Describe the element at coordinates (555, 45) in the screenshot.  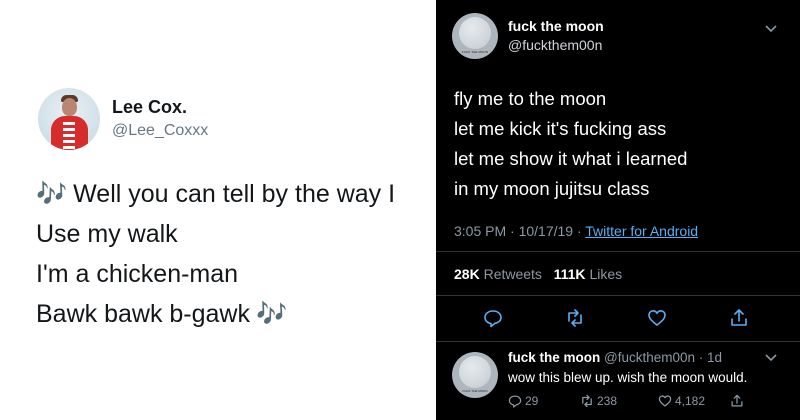
I see `author-handle: @fuckthem00n` at that location.